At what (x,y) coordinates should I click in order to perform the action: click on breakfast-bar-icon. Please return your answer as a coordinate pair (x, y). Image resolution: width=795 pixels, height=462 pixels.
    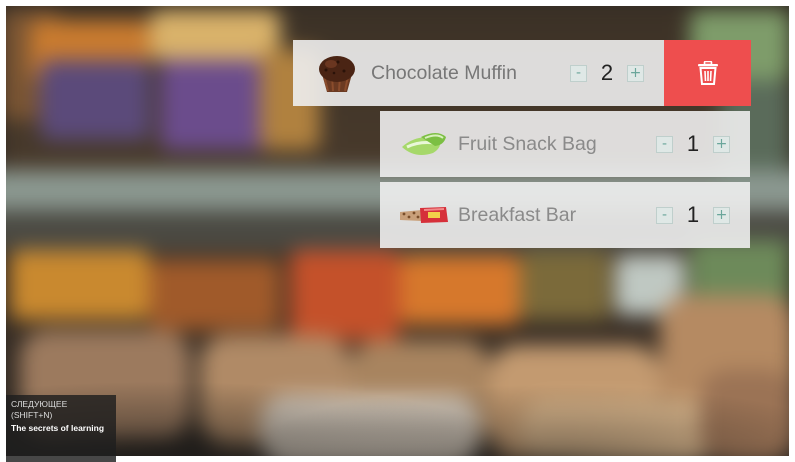
    Looking at the image, I should click on (424, 215).